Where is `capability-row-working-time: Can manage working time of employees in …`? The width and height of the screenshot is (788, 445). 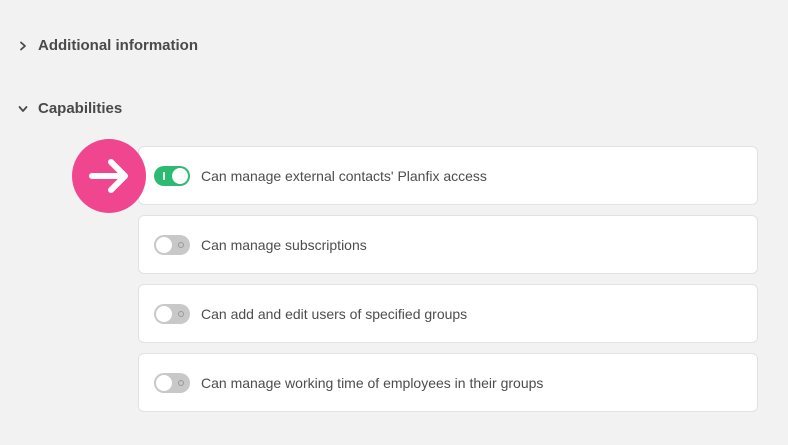
capability-row-working-time: Can manage working time of employees in … is located at coordinates (448, 382).